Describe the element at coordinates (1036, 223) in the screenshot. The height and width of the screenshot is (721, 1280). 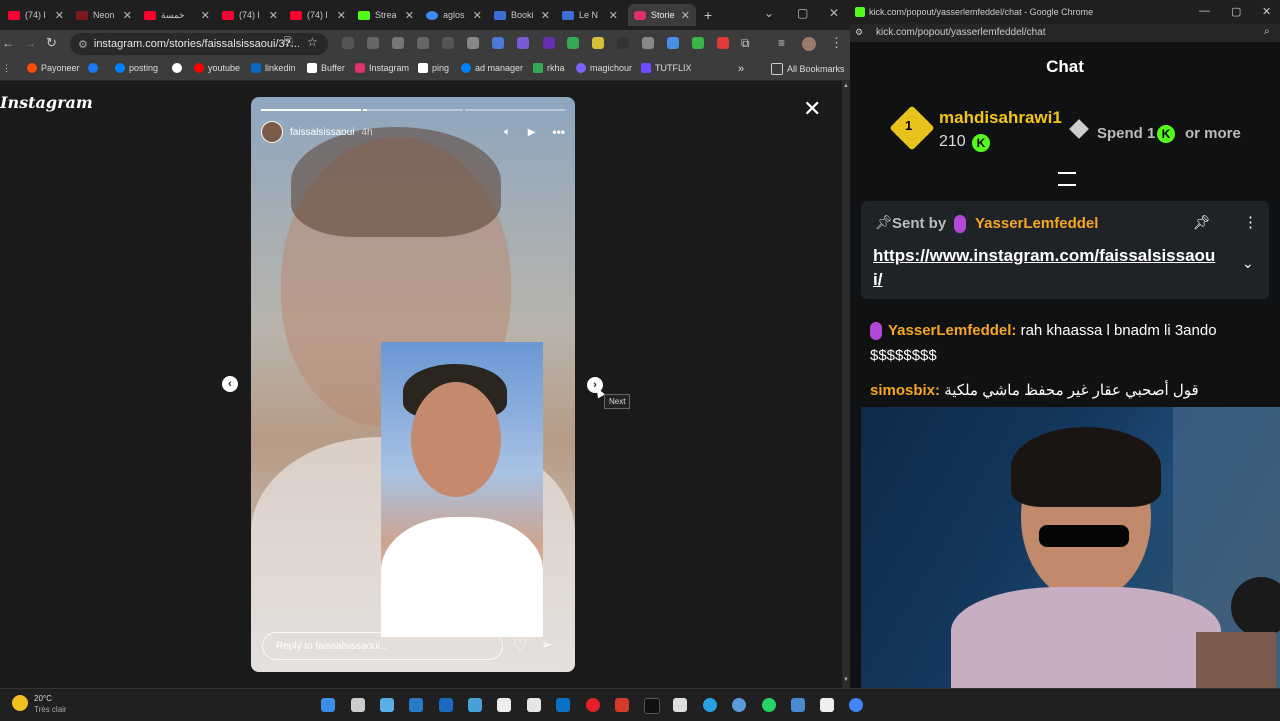
I see `pinned-sender: YasserLemfeddel` at that location.